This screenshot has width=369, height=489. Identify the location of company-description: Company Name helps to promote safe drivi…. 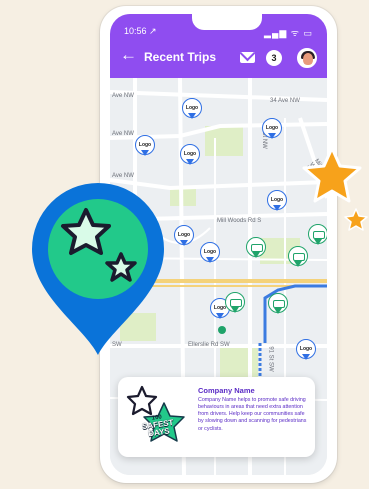
(252, 414).